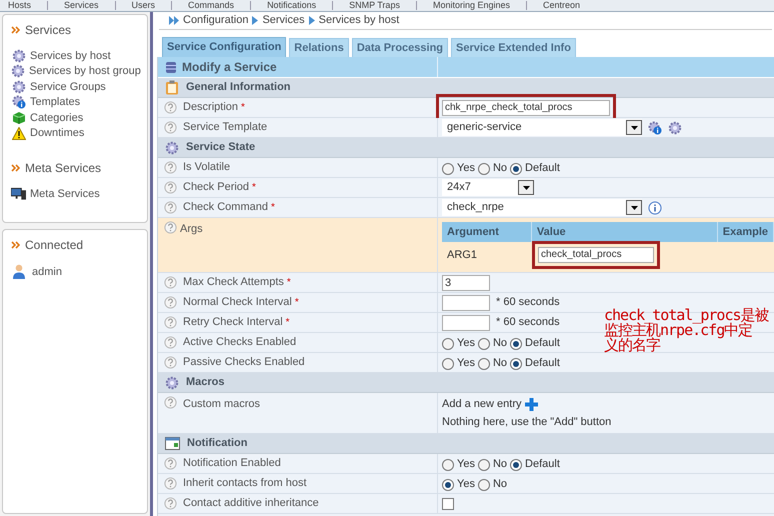 The image size is (774, 516). What do you see at coordinates (542, 127) in the screenshot?
I see `select-field: generic-service` at bounding box center [542, 127].